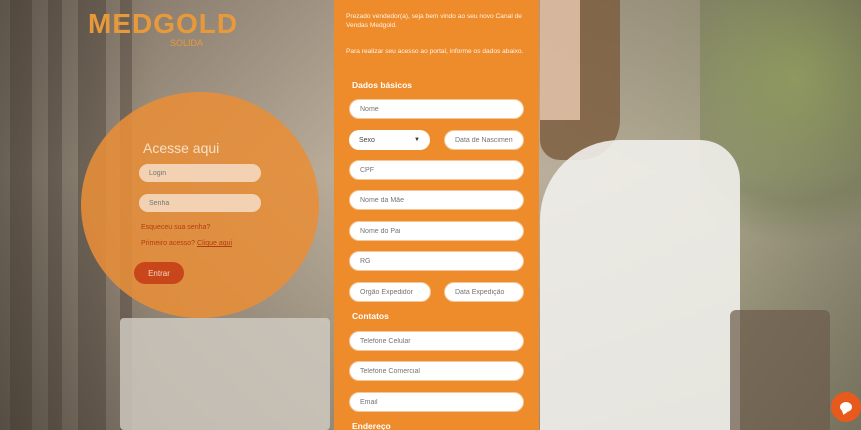 The height and width of the screenshot is (430, 861). I want to click on birth-date-field, so click(484, 140).